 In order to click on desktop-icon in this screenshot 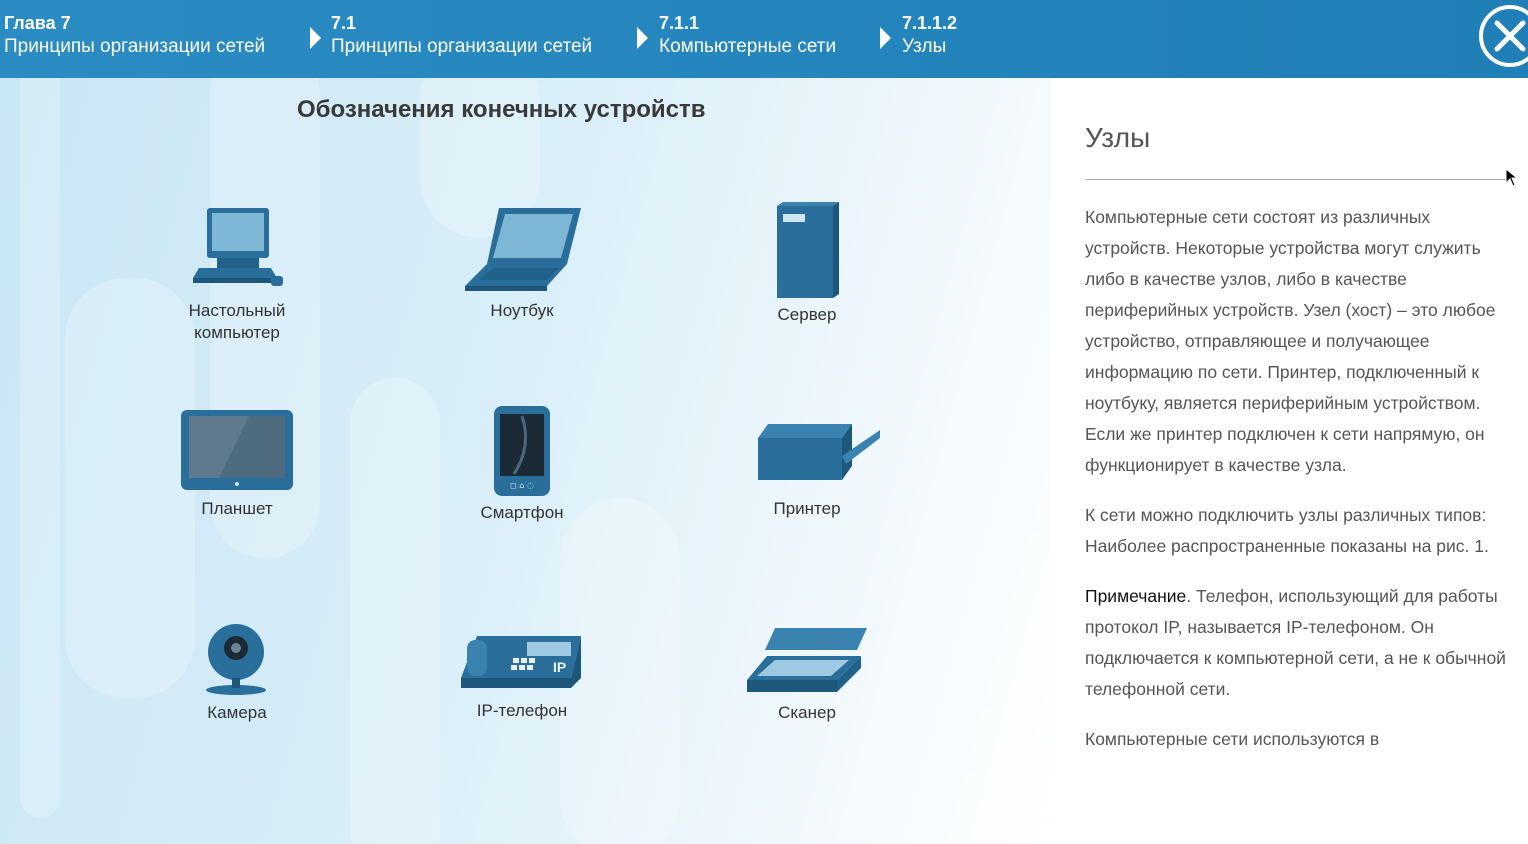, I will do `click(238, 247)`.